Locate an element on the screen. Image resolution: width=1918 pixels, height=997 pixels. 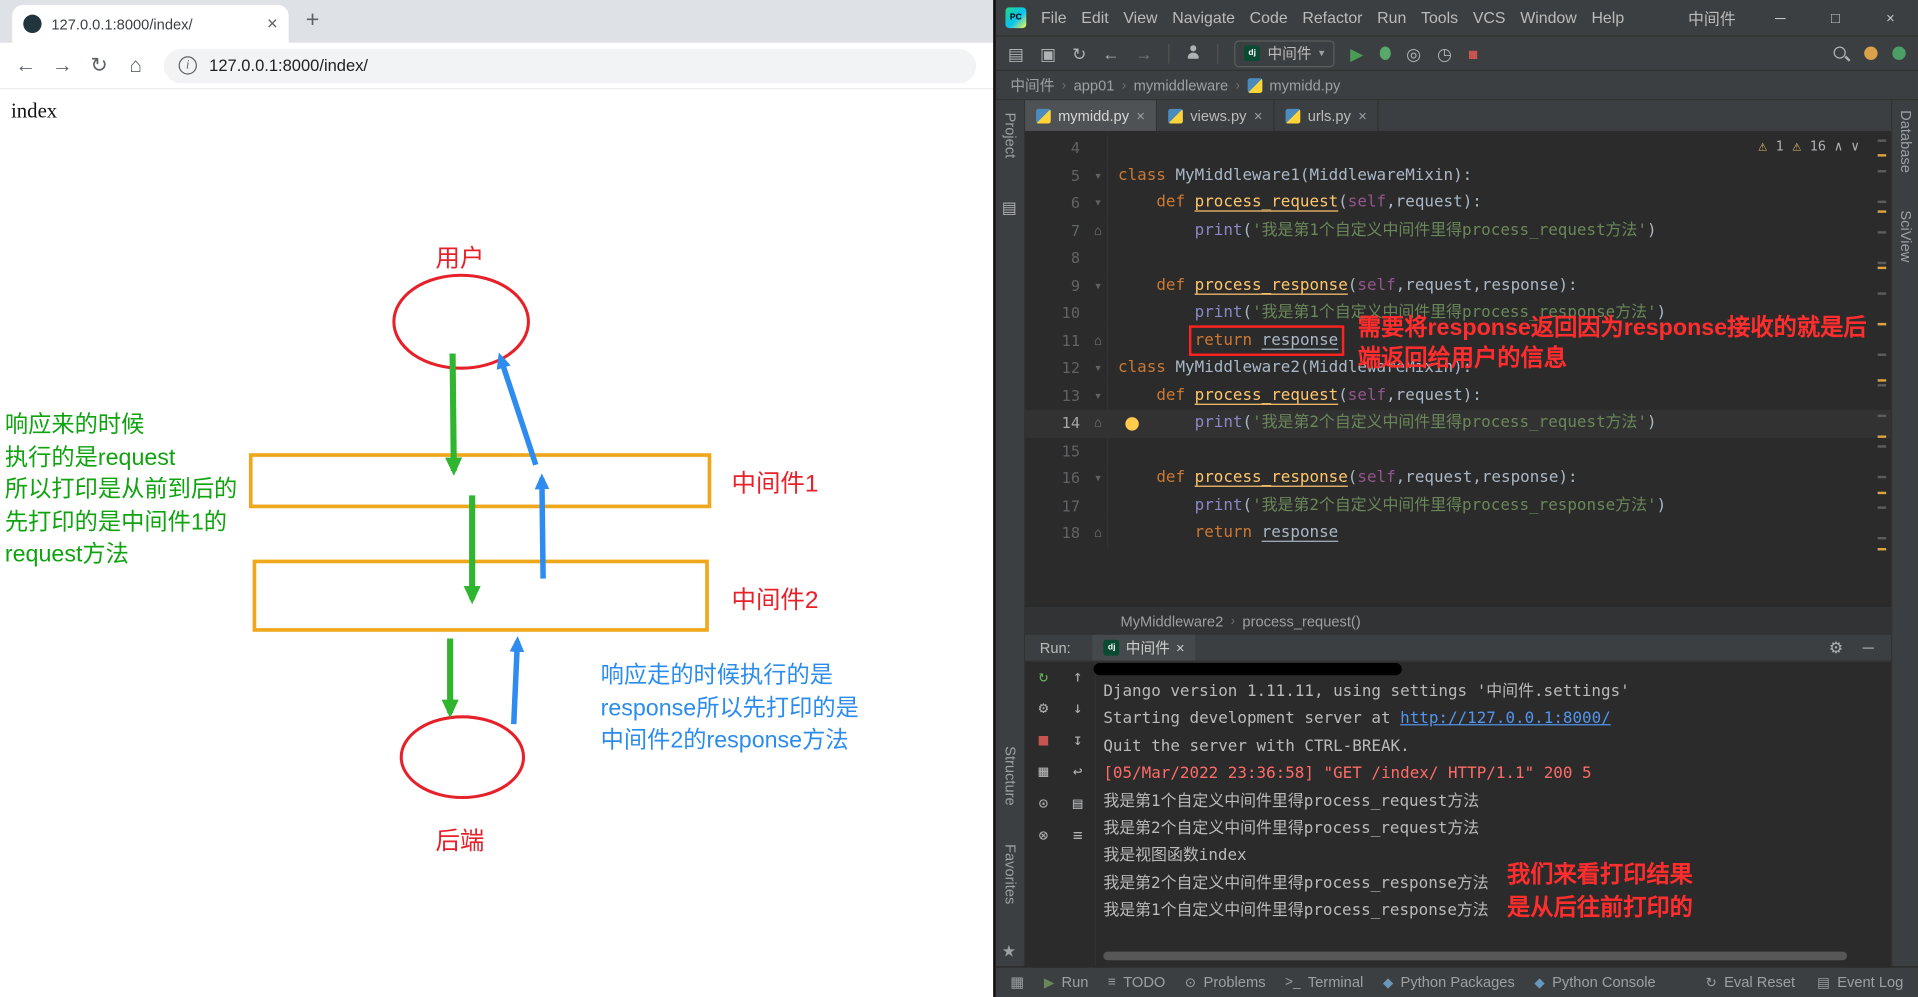
run-tab: dj 中间件 × is located at coordinates (1144, 647).